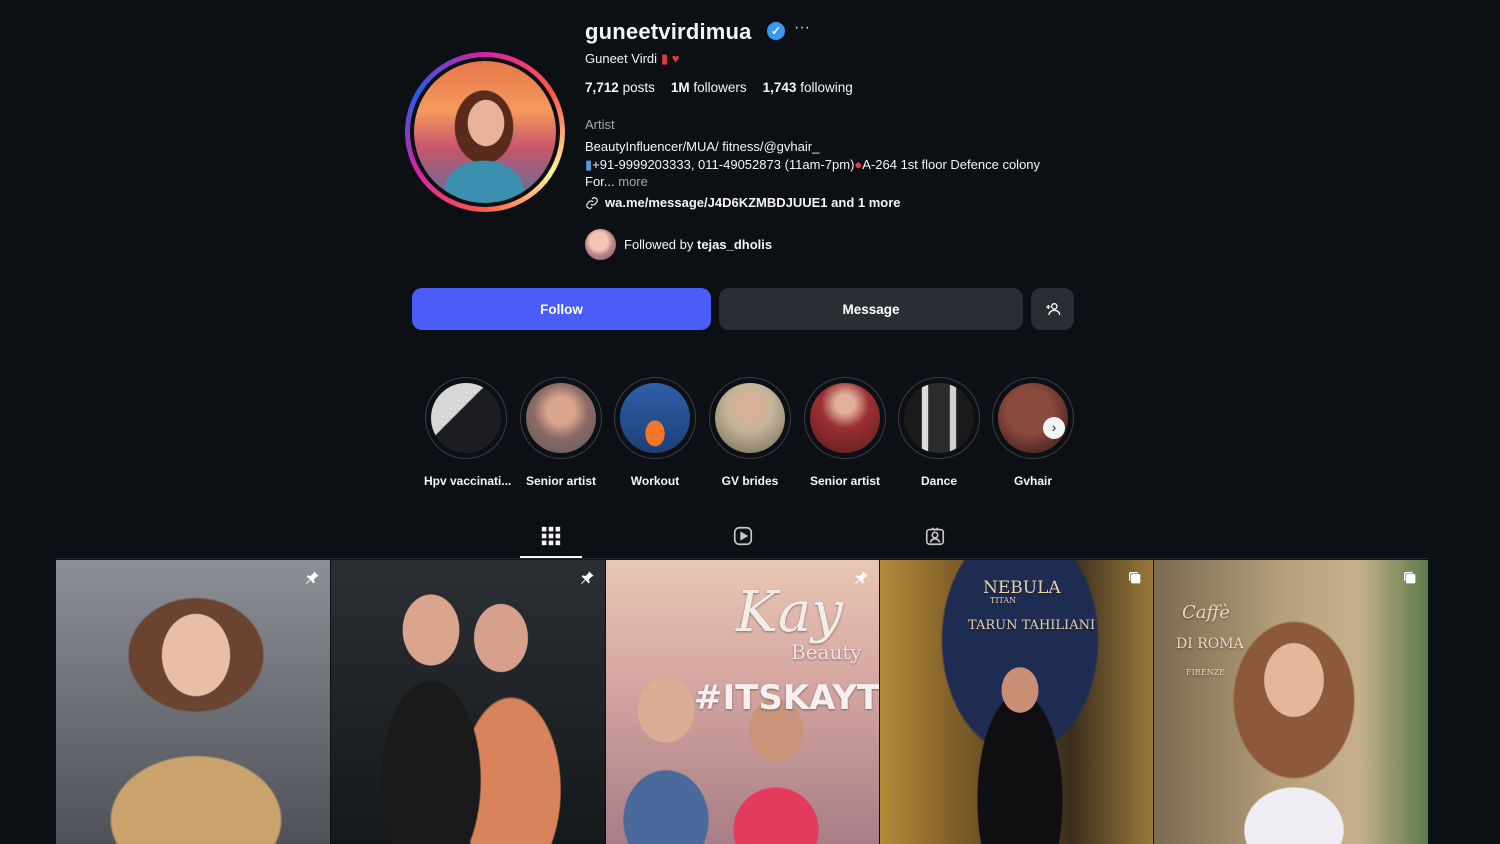 The height and width of the screenshot is (844, 1500). Describe the element at coordinates (779, 87) in the screenshot. I see `stat-value: 1,743` at that location.